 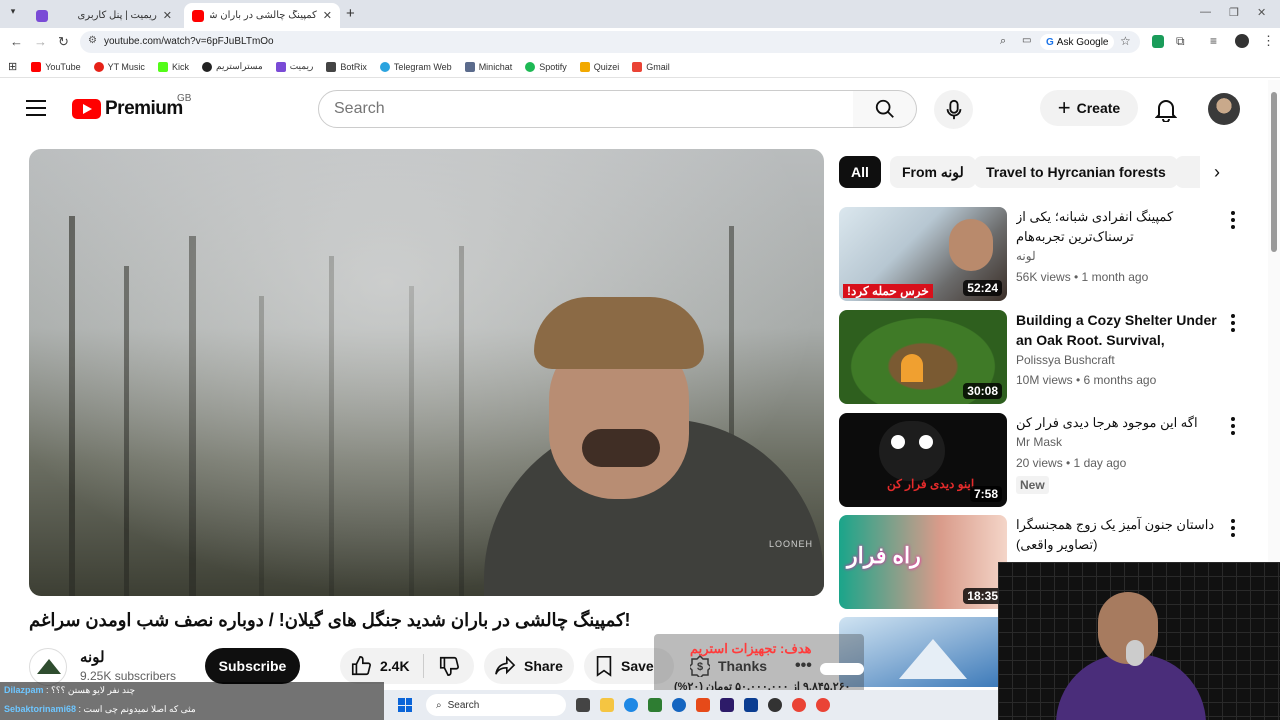 I want to click on bookmark-minichat: Minichat, so click(x=488, y=66).